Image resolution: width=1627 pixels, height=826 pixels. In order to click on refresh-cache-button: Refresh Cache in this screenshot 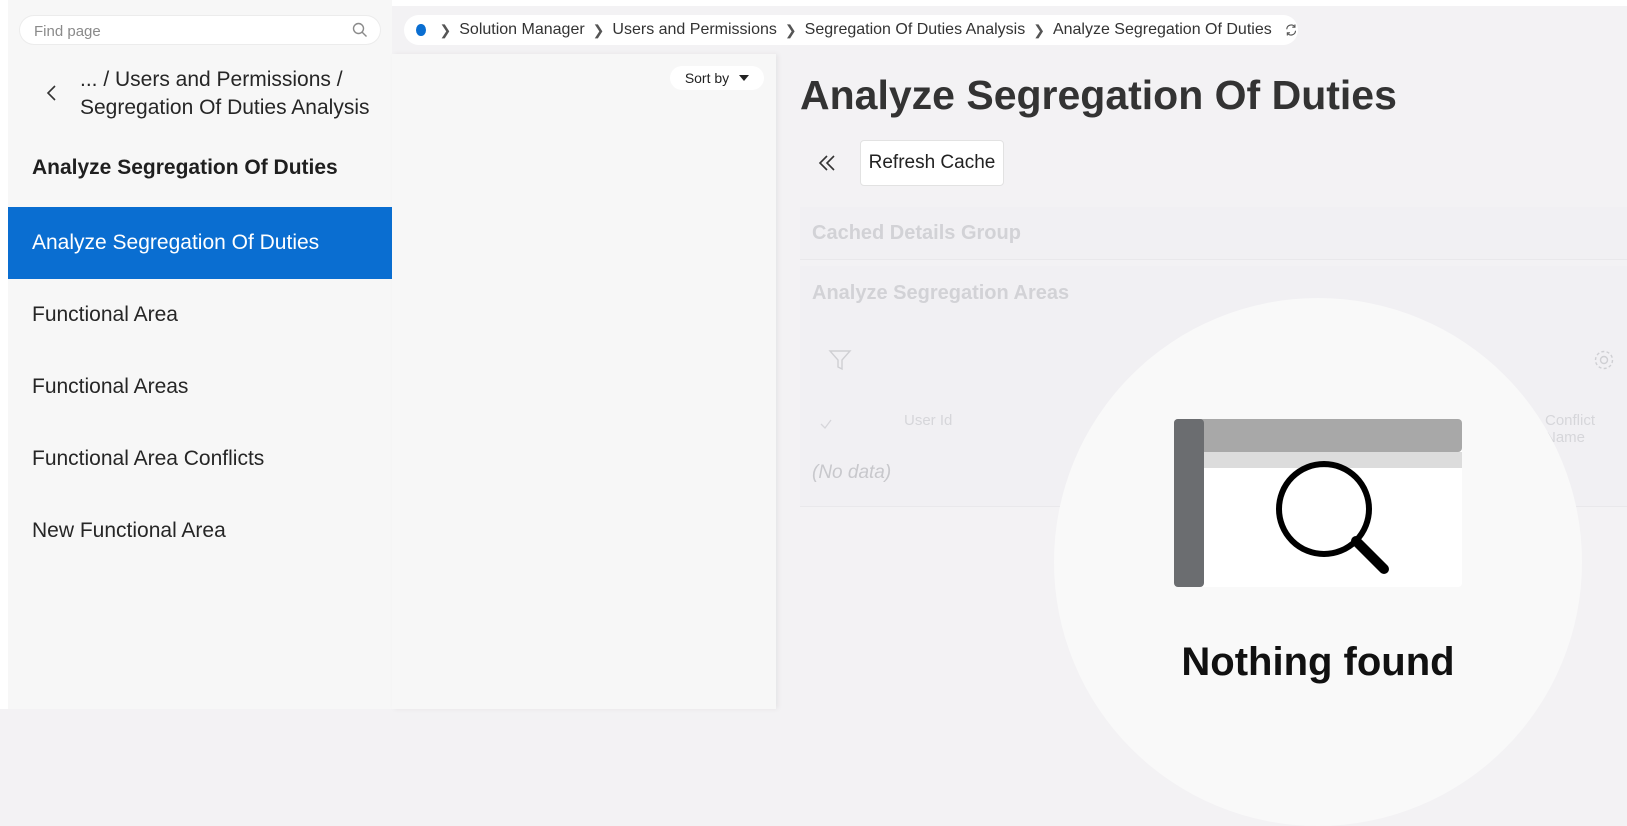, I will do `click(932, 163)`.